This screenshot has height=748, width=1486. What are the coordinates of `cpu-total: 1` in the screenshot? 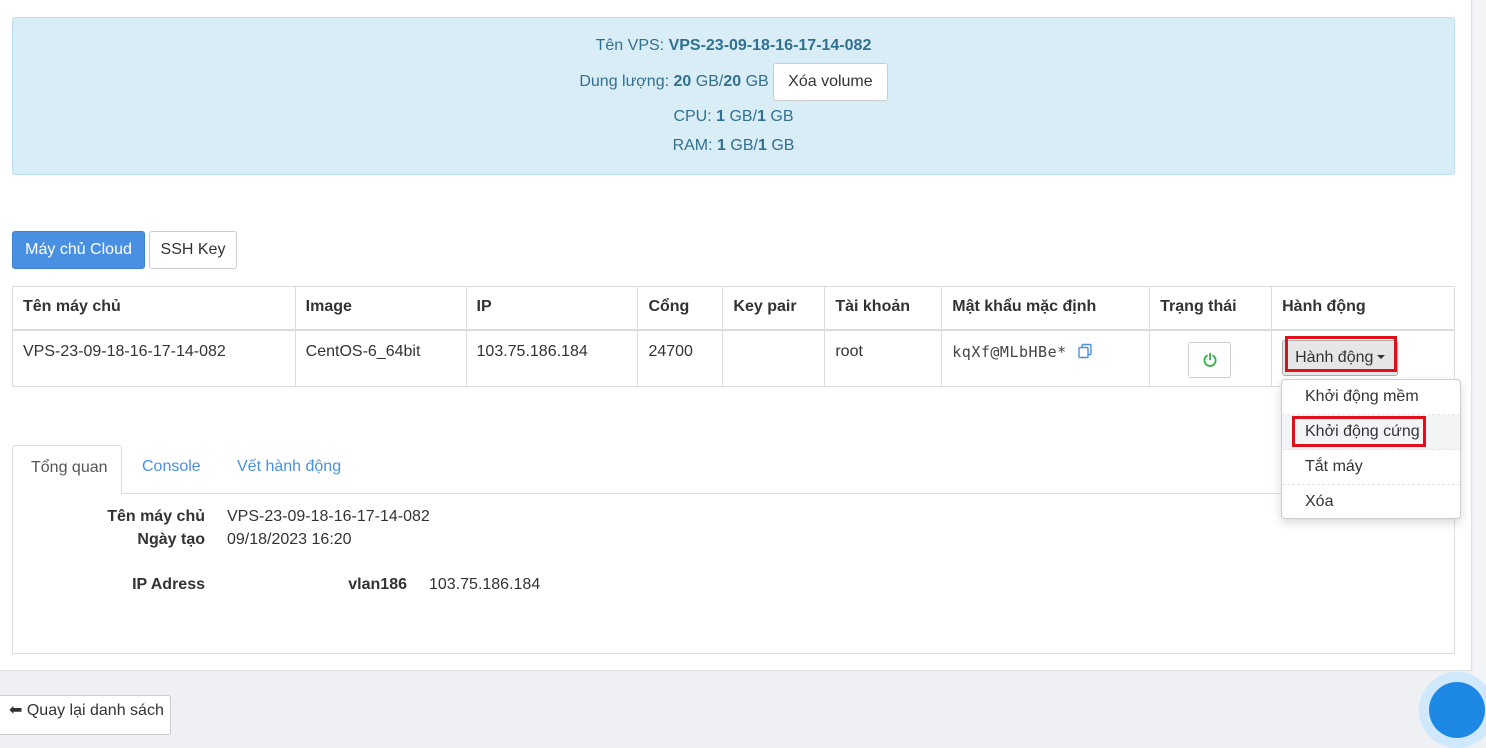 It's located at (761, 116).